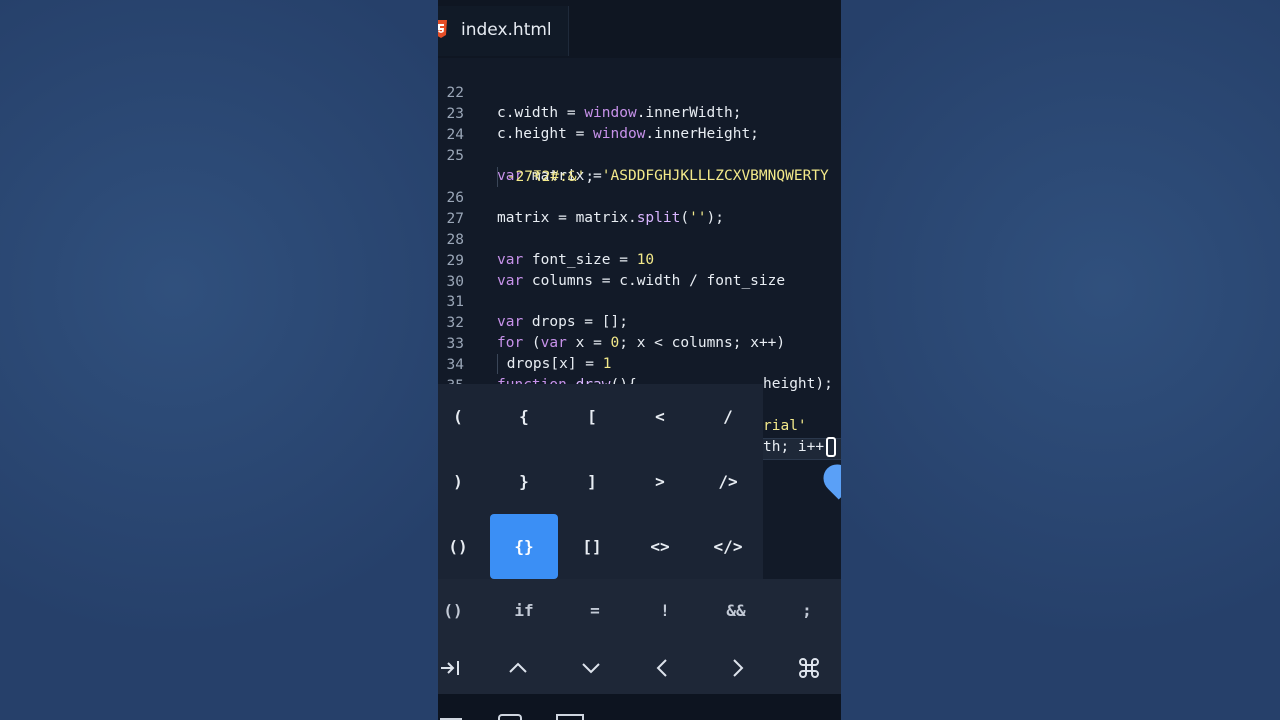  Describe the element at coordinates (639, 271) in the screenshot. I see `code-line: 30` at that location.